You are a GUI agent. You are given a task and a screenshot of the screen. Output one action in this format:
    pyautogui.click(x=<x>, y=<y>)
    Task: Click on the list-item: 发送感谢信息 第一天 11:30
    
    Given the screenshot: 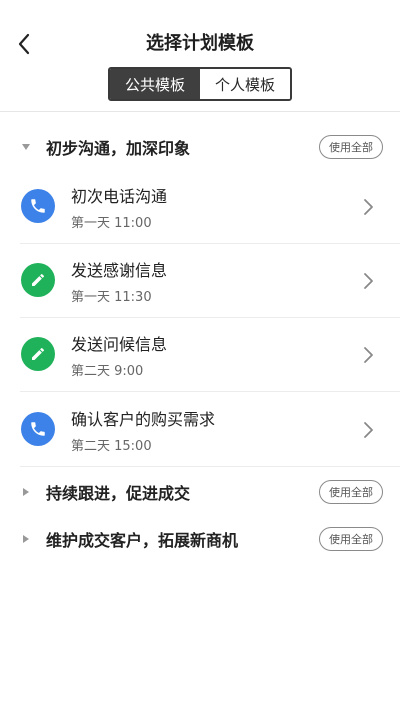 What is the action you would take?
    pyautogui.click(x=210, y=281)
    